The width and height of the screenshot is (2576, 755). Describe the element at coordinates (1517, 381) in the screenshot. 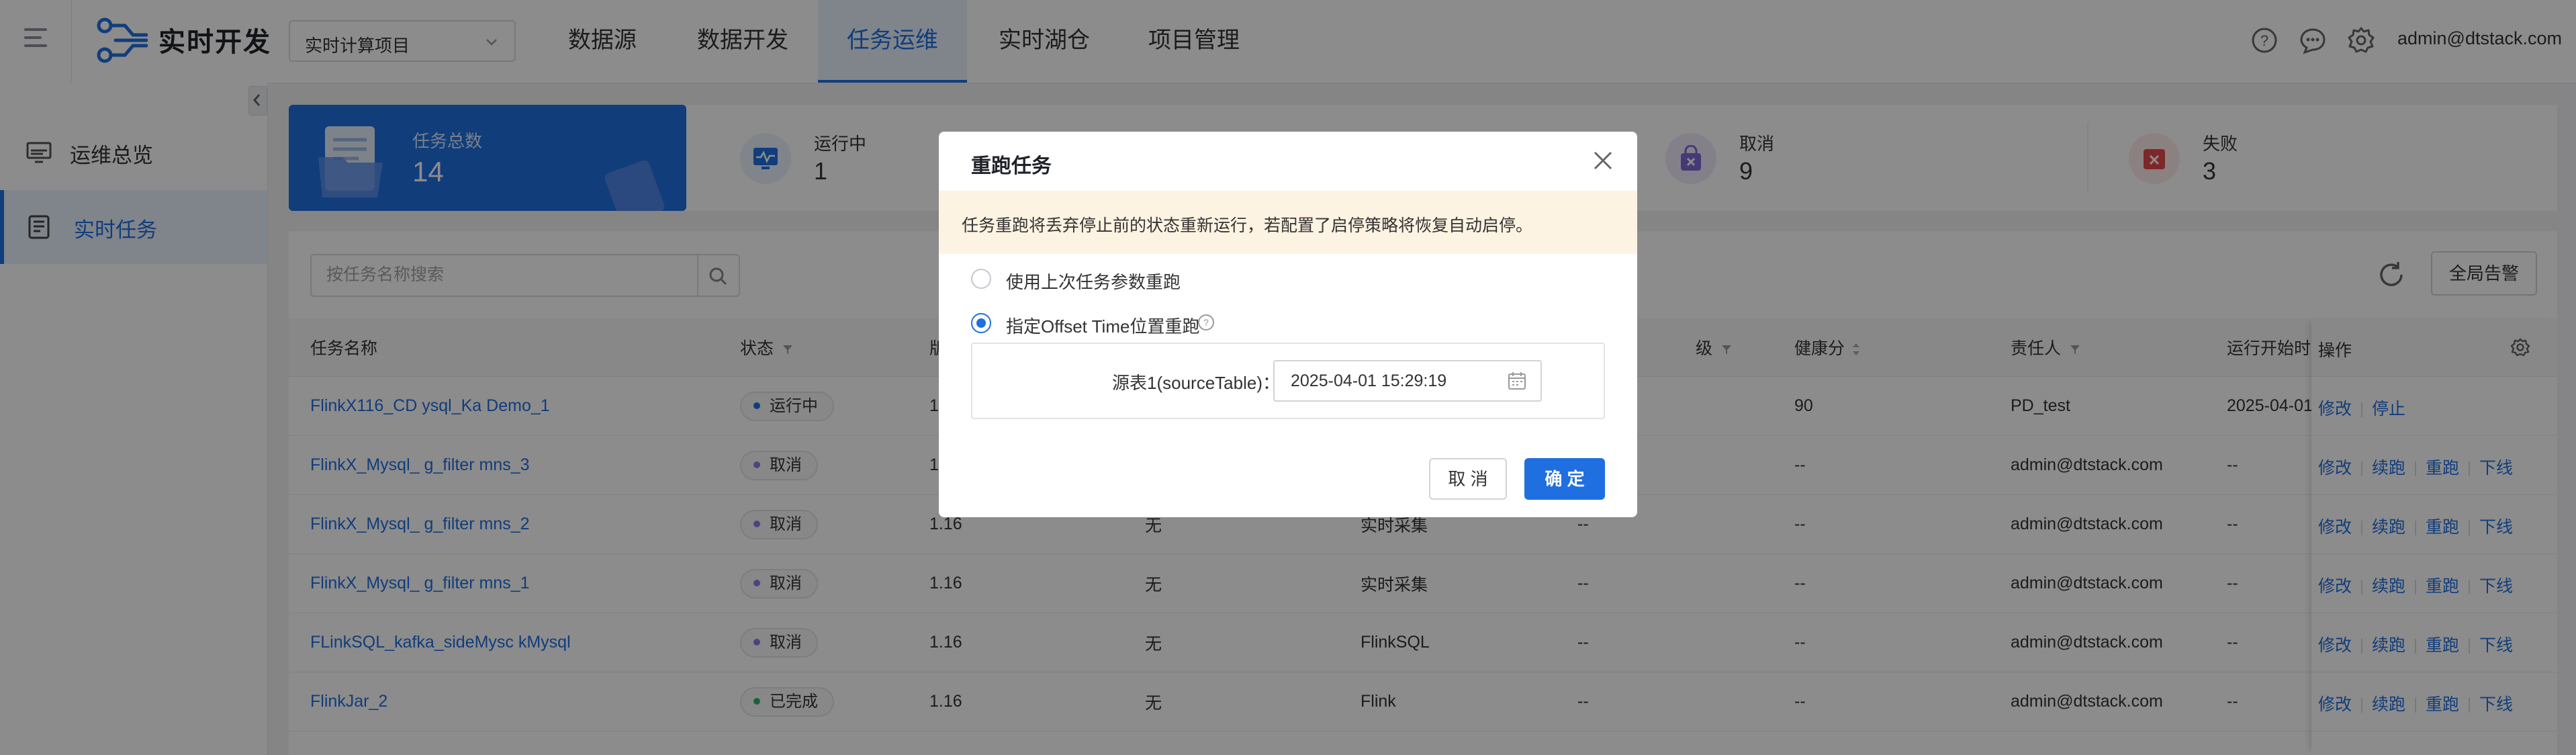

I see `calendar-icon` at that location.